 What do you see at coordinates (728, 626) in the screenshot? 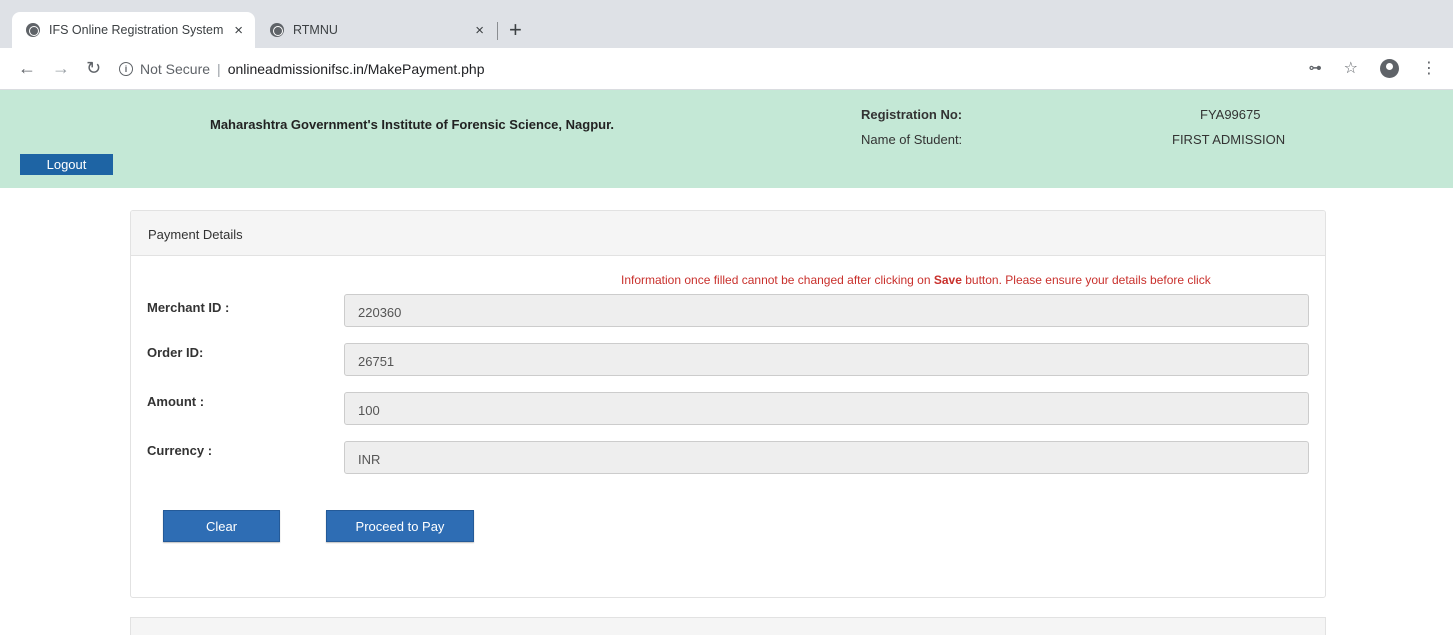
I see `footer-panel` at bounding box center [728, 626].